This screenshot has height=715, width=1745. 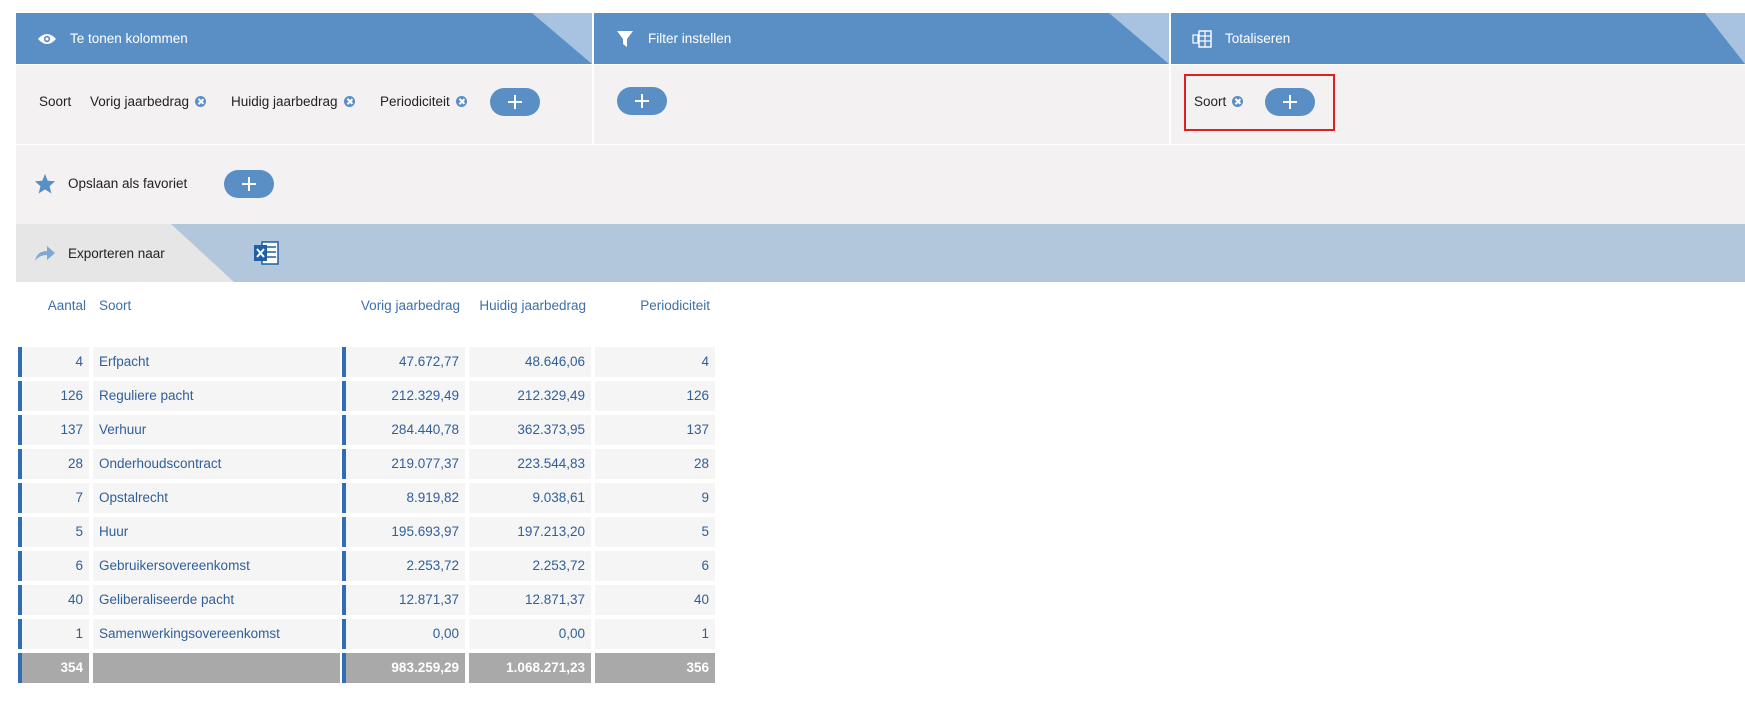 What do you see at coordinates (216, 532) in the screenshot?
I see `cell-soort: Huur` at bounding box center [216, 532].